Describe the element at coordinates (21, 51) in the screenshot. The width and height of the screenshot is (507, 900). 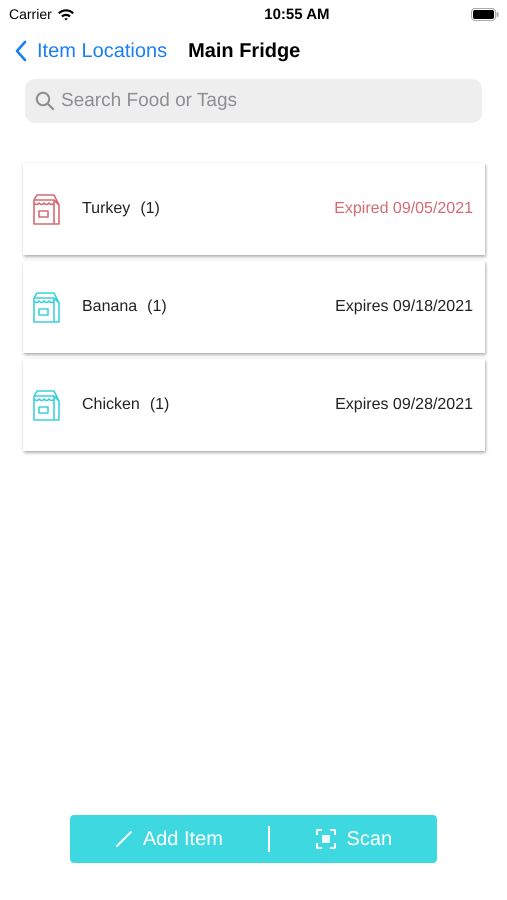
I see `chevron-icon` at that location.